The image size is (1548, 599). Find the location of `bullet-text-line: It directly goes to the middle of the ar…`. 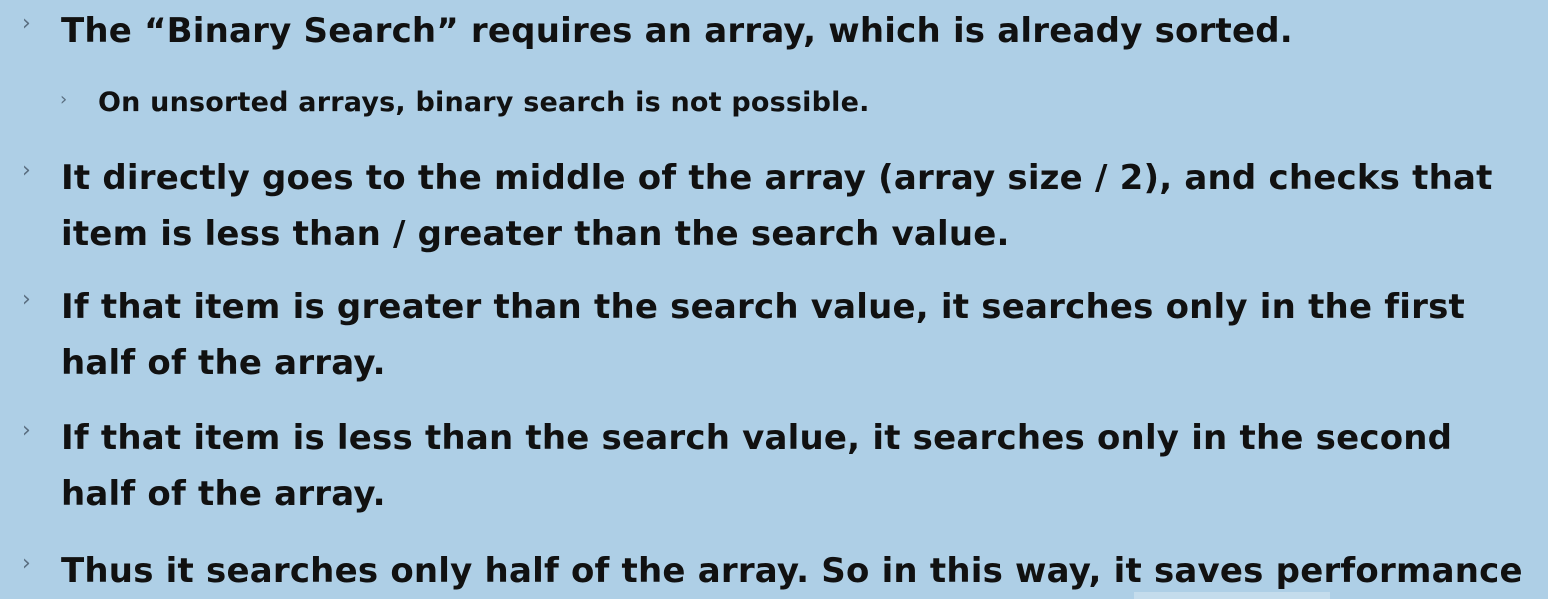

bullet-text-line: It directly goes to the middle of the ar… is located at coordinates (777, 178).